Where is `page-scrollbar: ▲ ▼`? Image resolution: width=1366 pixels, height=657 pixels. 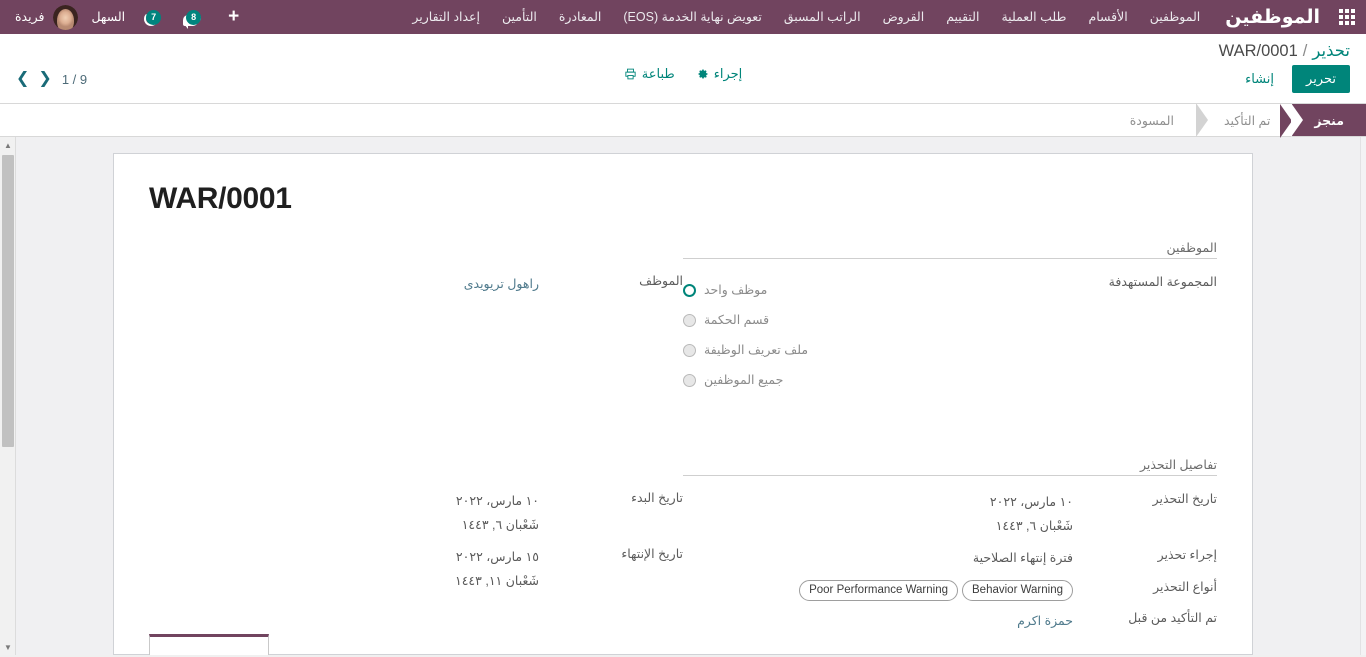 page-scrollbar: ▲ ▼ is located at coordinates (8, 396).